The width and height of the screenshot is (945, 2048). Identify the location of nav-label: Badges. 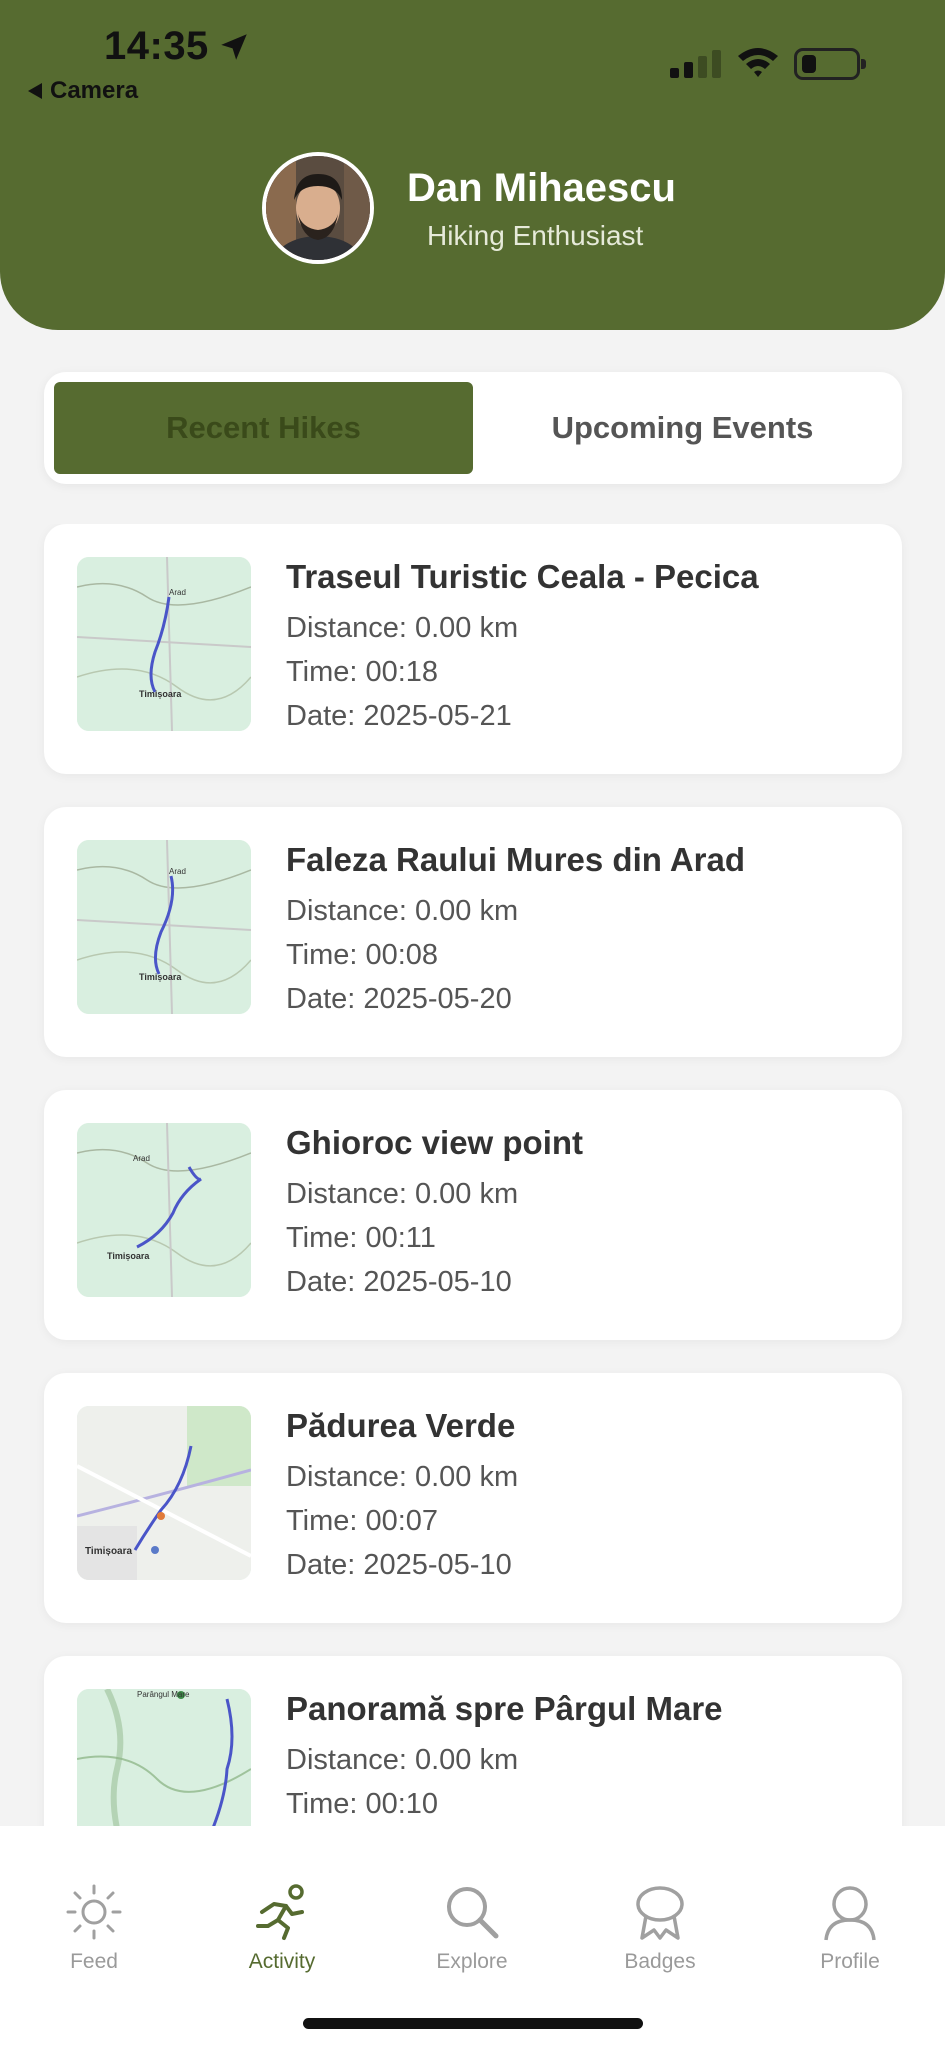
(660, 1961).